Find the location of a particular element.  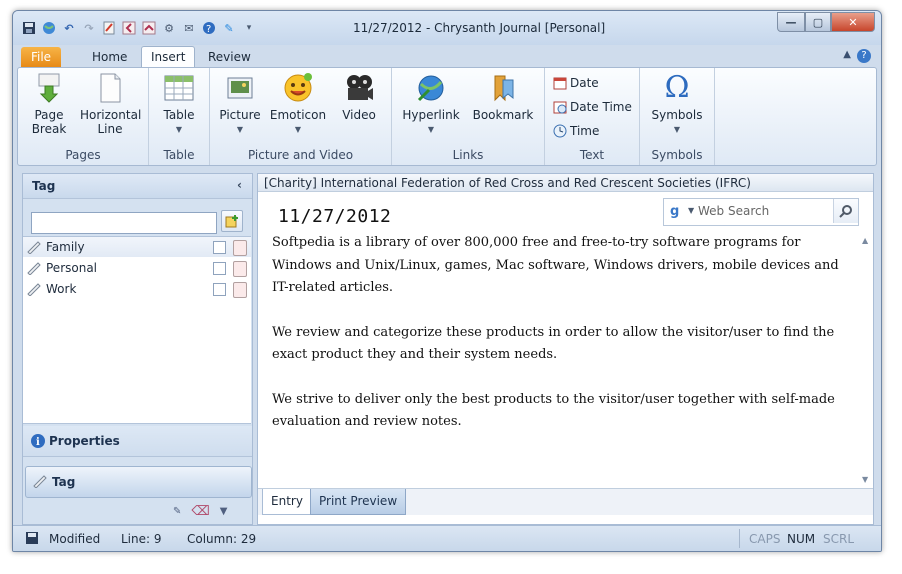

page-break-icon is located at coordinates (49, 88).